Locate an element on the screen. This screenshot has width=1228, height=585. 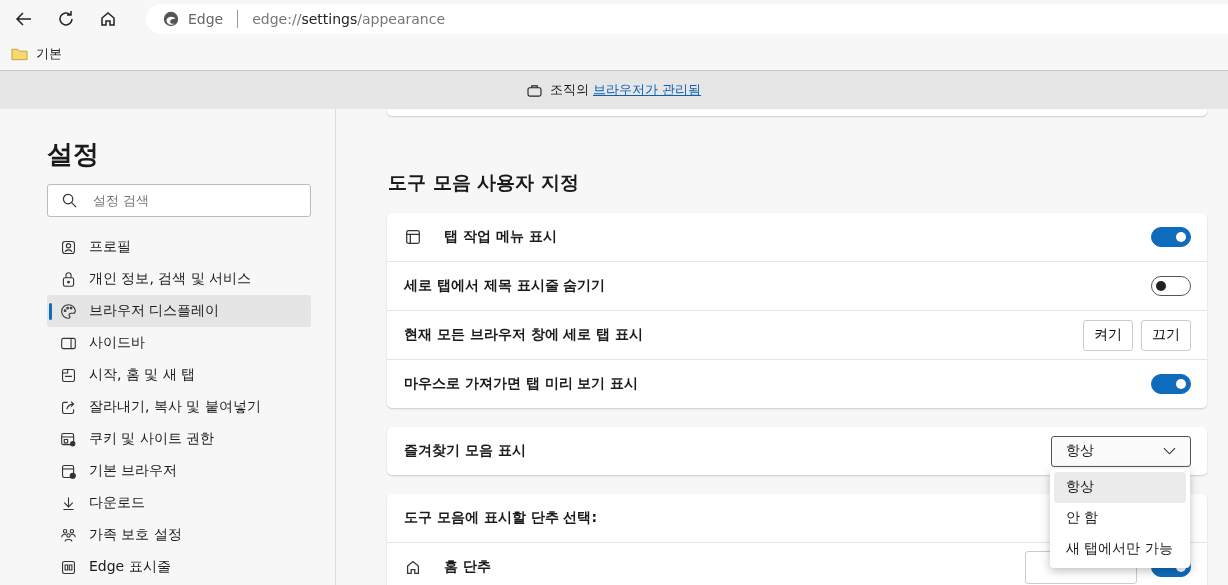
setting-label: 즐겨찾기 모음 표시 is located at coordinates (465, 451).